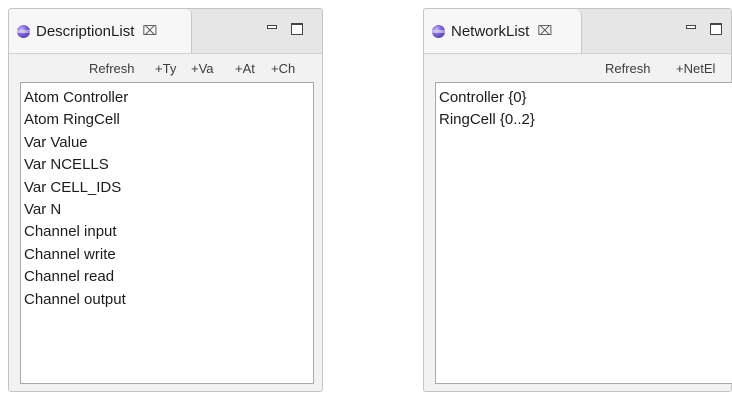 This screenshot has height=395, width=732. Describe the element at coordinates (167, 165) in the screenshot. I see `list-item: Var NCELLS` at that location.